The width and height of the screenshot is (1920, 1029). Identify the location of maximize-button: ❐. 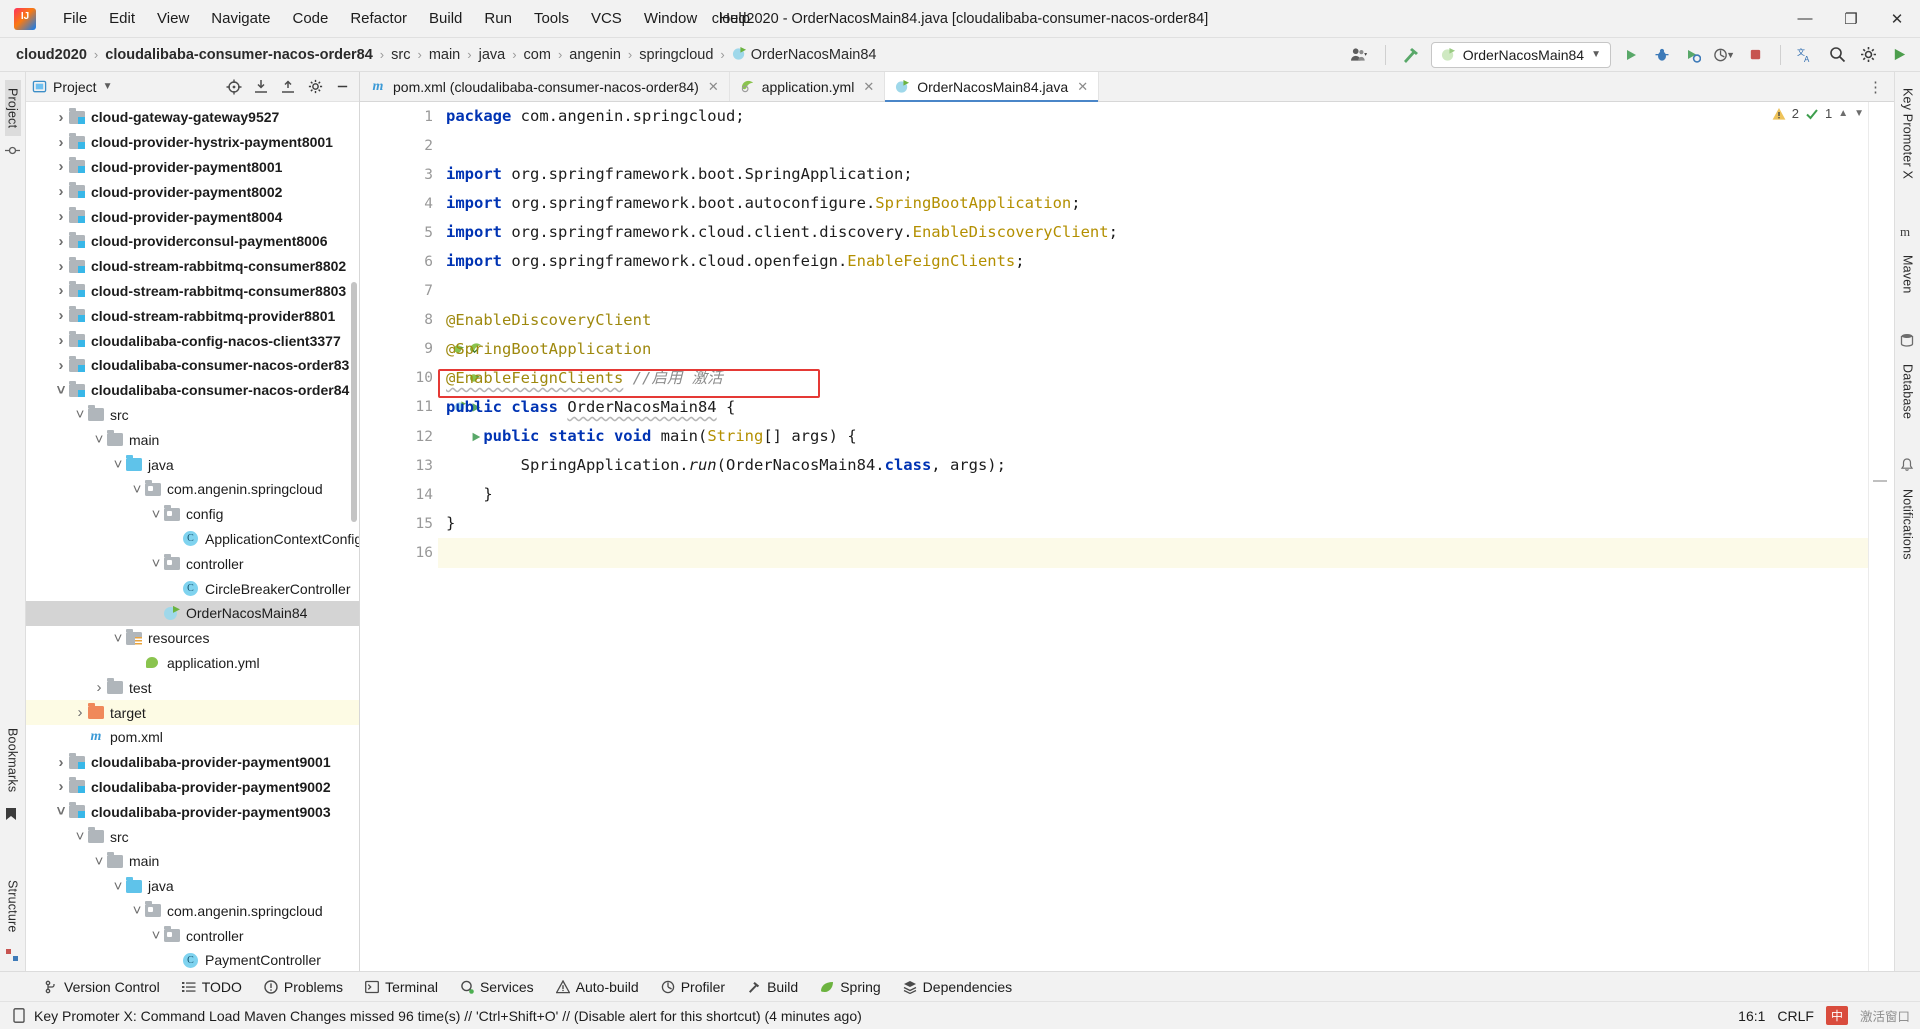
(1851, 19).